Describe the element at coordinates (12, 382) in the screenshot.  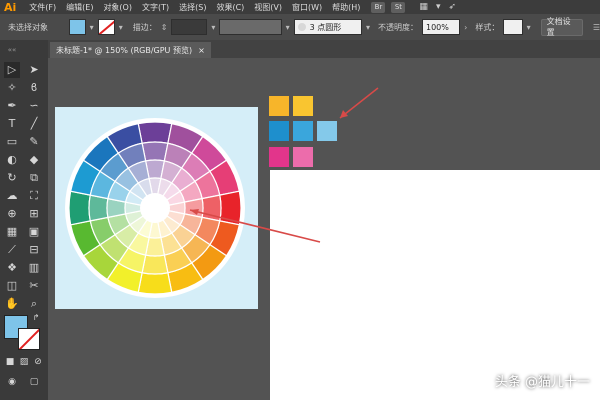
I see `draw-mode-icon: ◉` at that location.